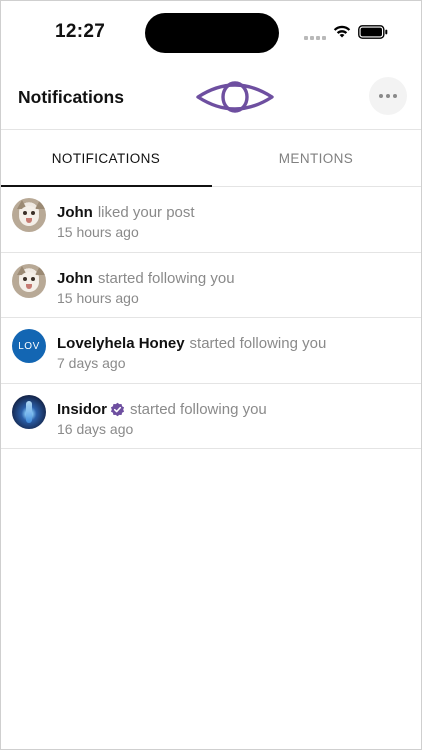 The width and height of the screenshot is (422, 750). I want to click on cellular-signal-icon, so click(315, 38).